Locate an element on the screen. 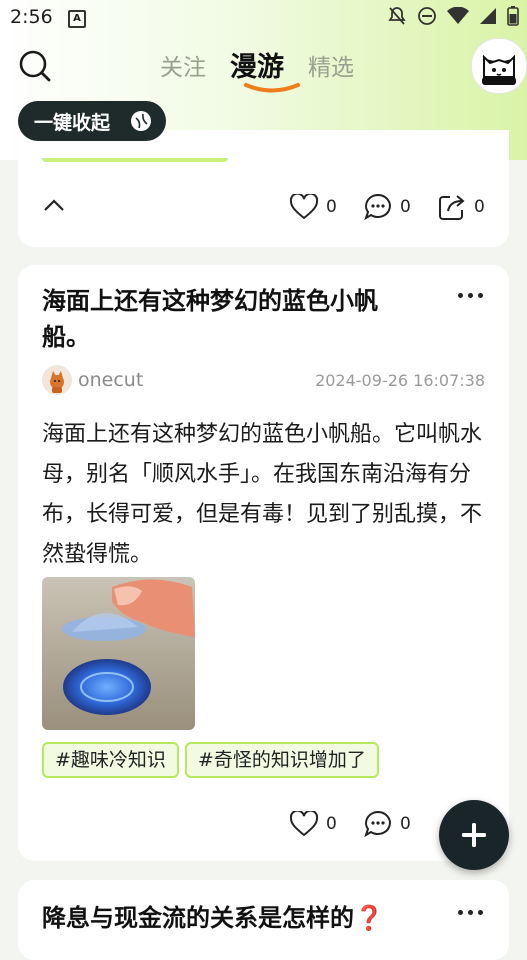 This screenshot has width=527, height=960. collapse-all-button: 一键收起 is located at coordinates (92, 121).